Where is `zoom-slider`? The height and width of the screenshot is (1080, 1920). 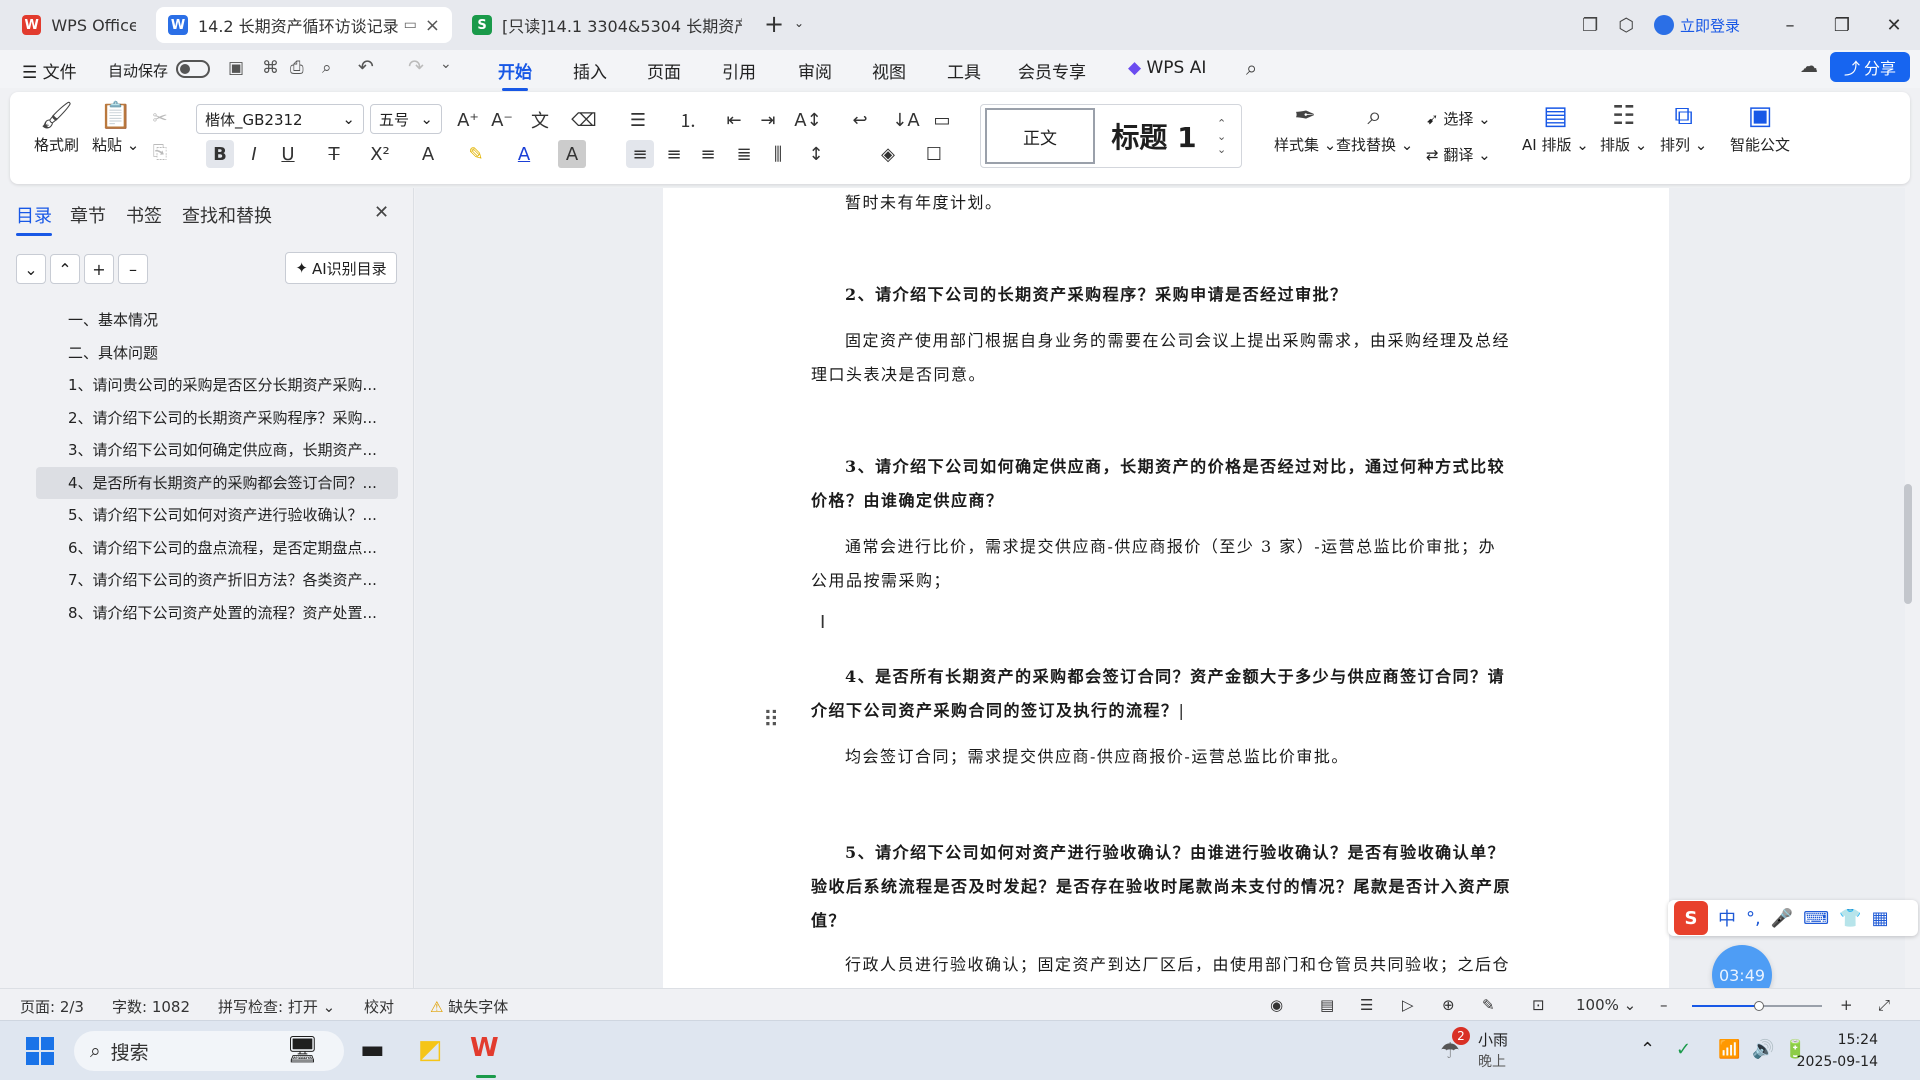 zoom-slider is located at coordinates (1757, 1006).